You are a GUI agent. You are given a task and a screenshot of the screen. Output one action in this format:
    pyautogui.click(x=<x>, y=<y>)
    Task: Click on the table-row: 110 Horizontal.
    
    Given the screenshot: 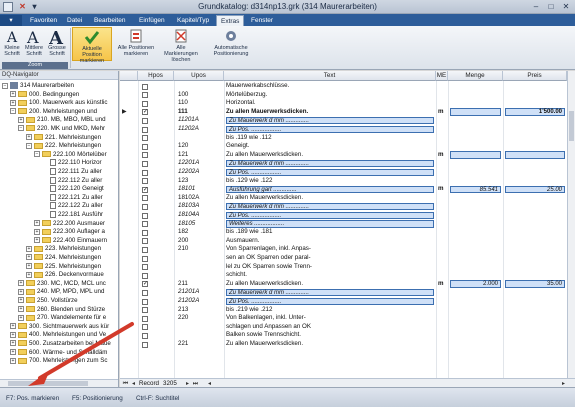 What is the action you would take?
    pyautogui.click(x=347, y=103)
    